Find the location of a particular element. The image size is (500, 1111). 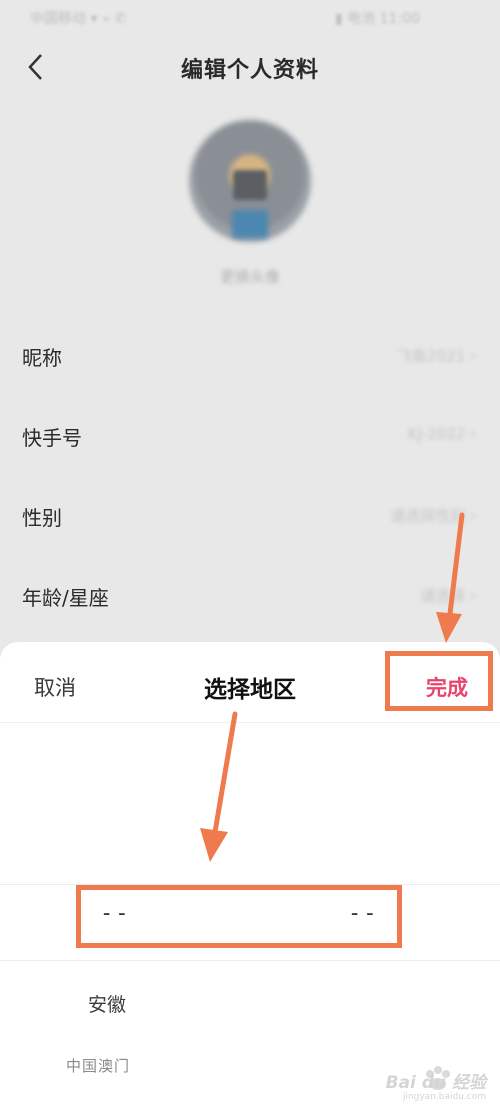

gender-label: 性别 is located at coordinates (42, 518).